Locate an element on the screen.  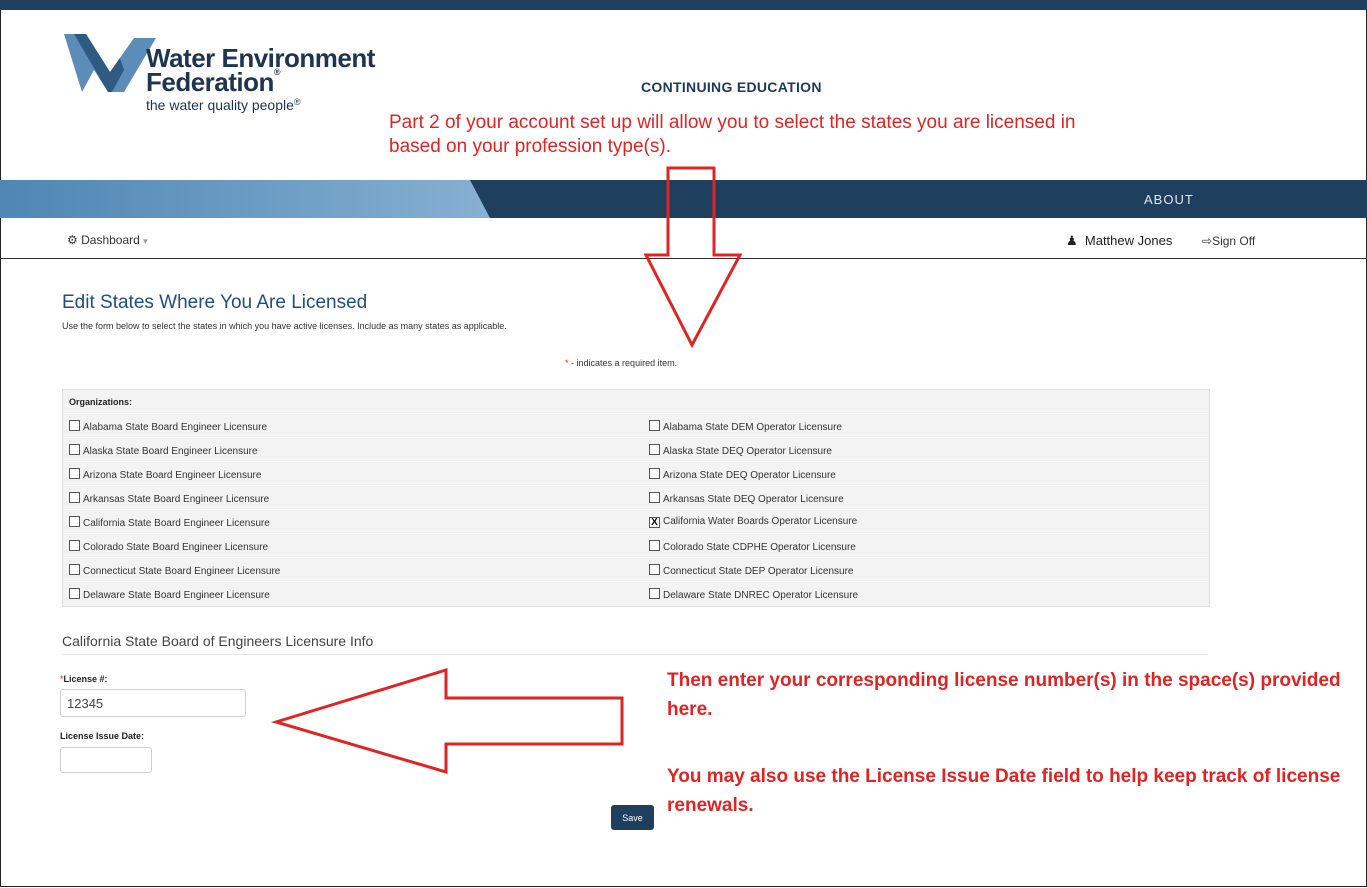
left-arrow-icon is located at coordinates (447, 721).